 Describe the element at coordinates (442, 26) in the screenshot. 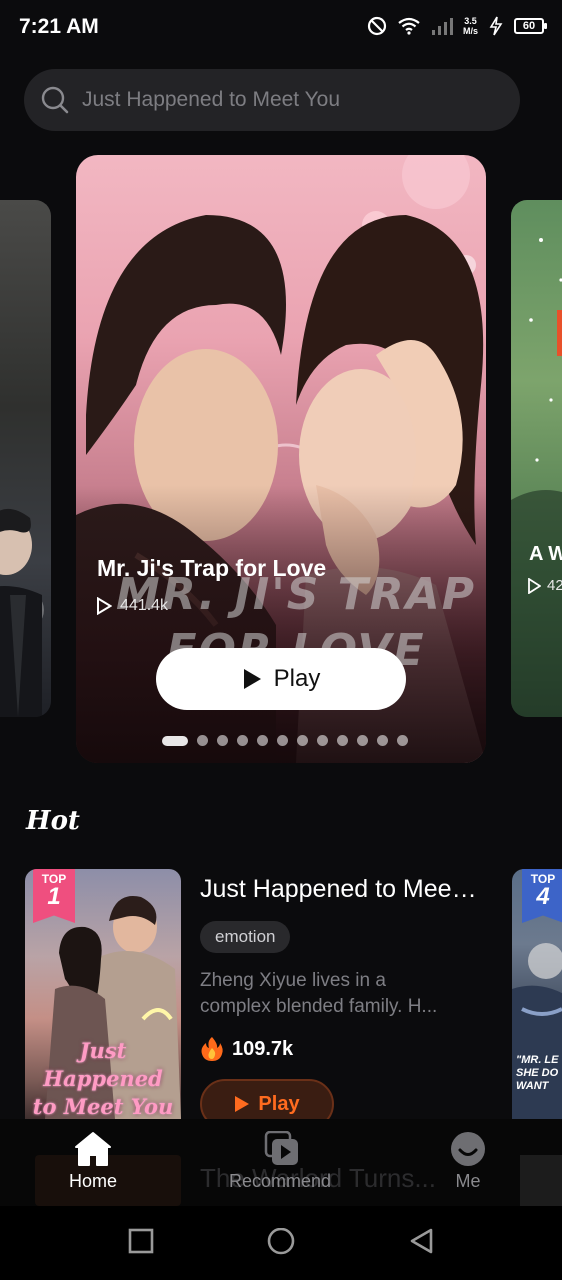

I see `signal-icon` at that location.